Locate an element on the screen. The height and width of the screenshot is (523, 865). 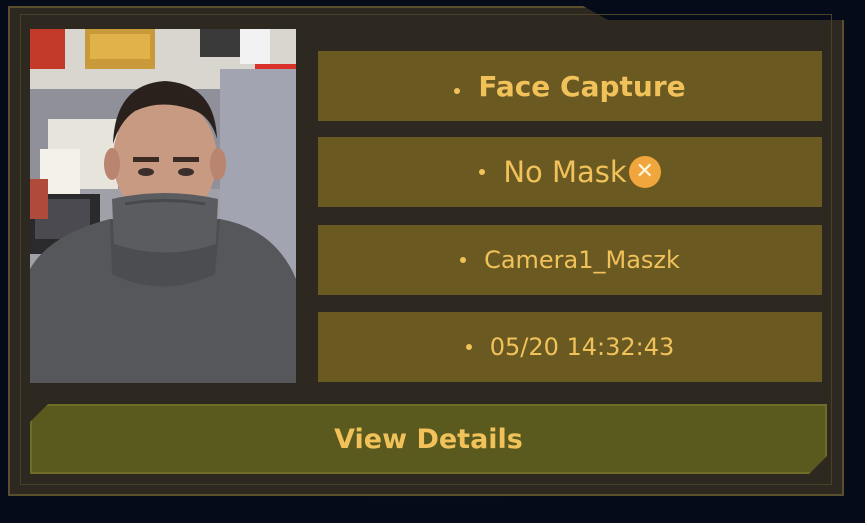
view-details-button: View Details is located at coordinates (428, 439).